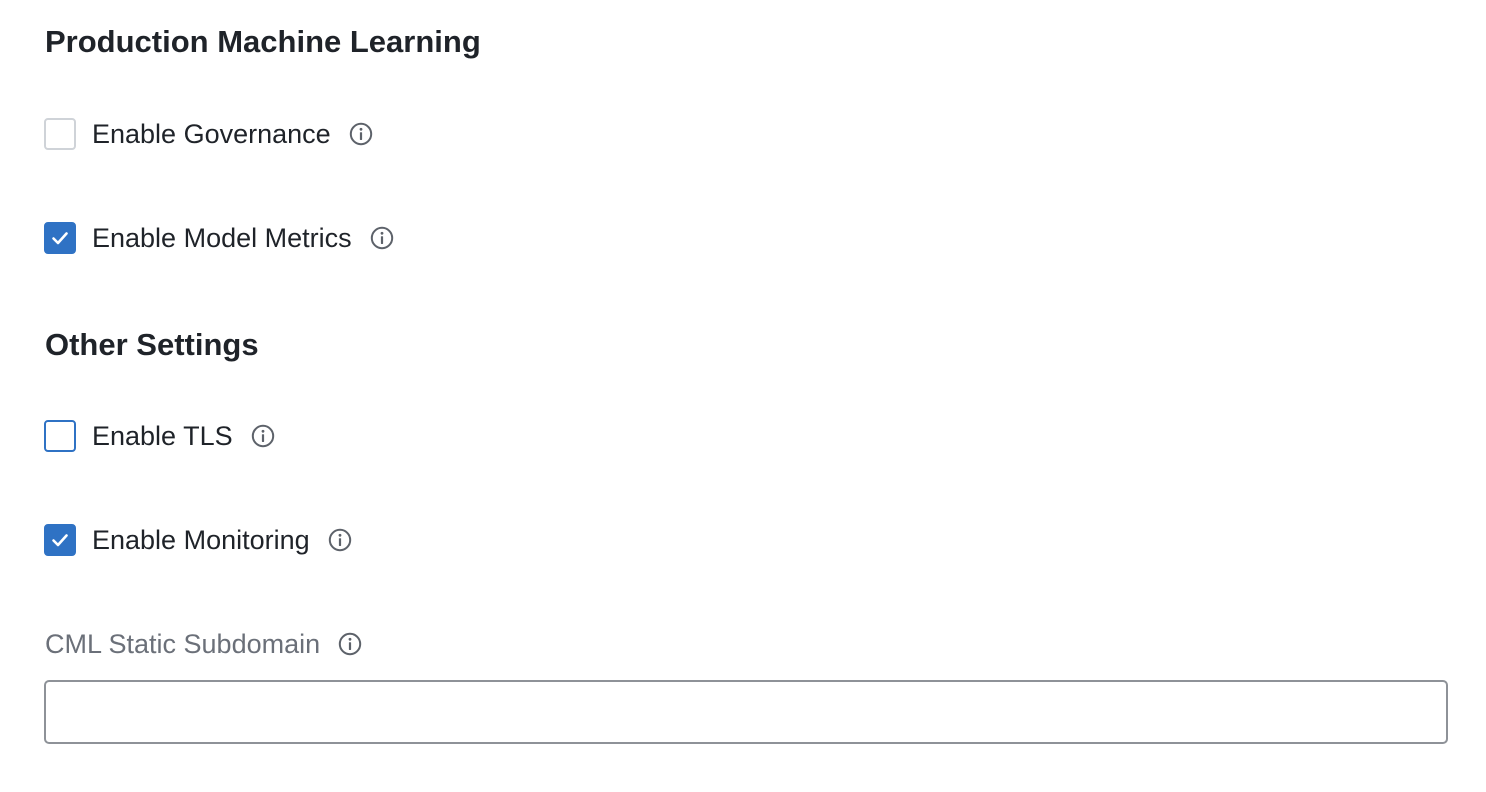  Describe the element at coordinates (60, 436) in the screenshot. I see `enable-tls-checkbox` at that location.